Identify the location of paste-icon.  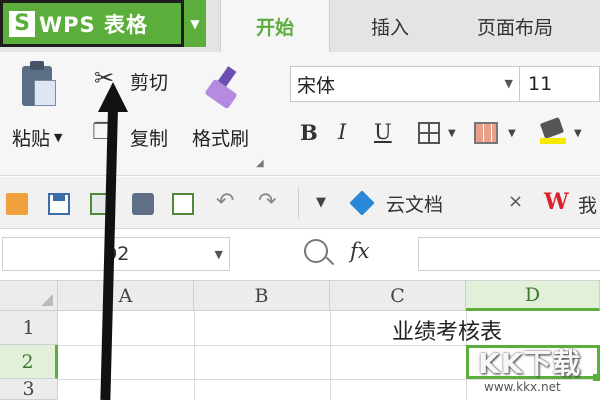
(39, 83).